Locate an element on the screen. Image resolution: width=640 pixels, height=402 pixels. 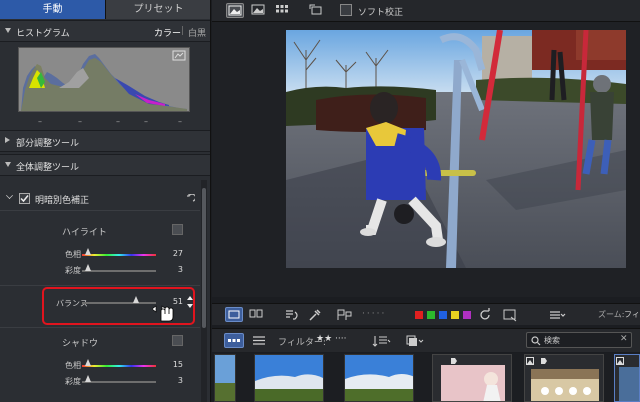
split-frame-icon is located at coordinates (256, 313).